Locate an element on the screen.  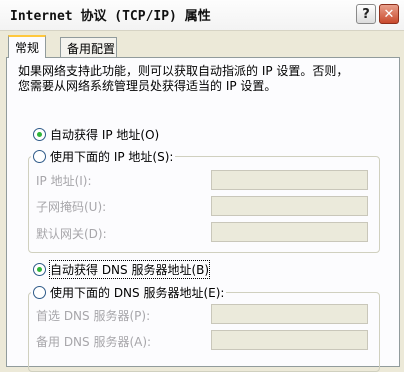
radio-manual-ip-label: 使用下面的 IP 地址(S): is located at coordinates (112, 156).